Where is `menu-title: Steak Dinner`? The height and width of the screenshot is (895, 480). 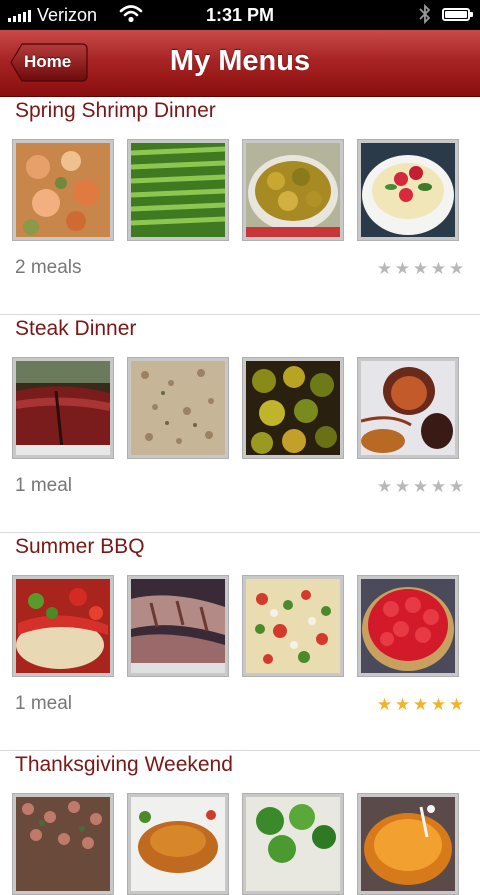 menu-title: Steak Dinner is located at coordinates (76, 328).